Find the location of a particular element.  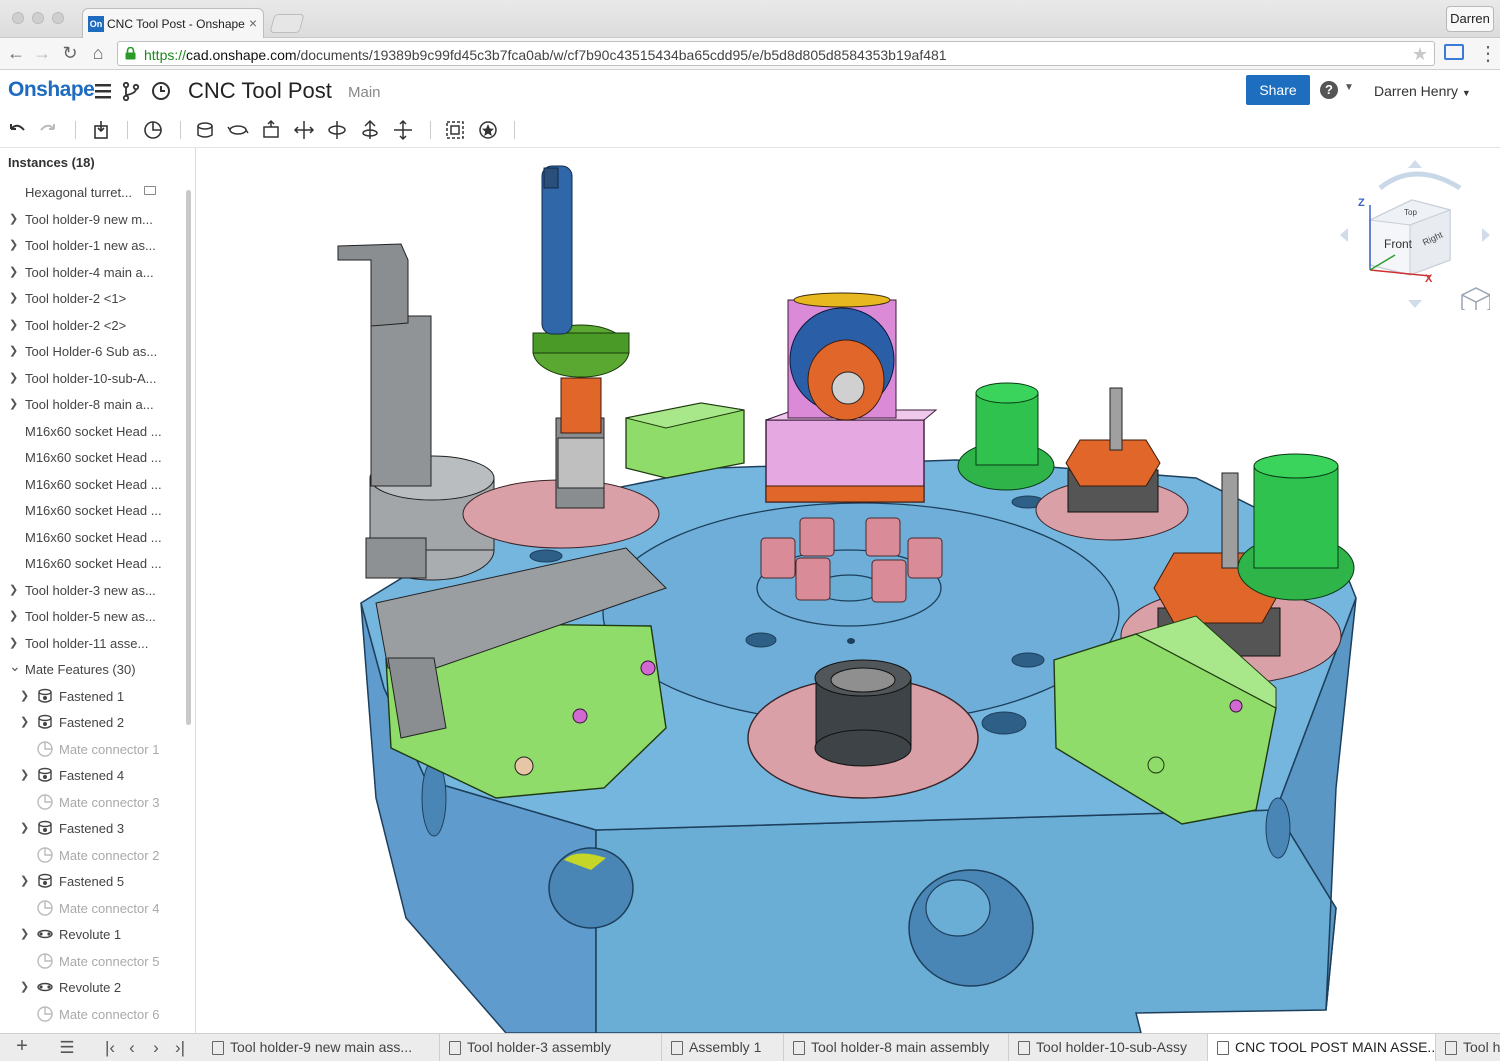

mate-row: ❯ Revolute 1 is located at coordinates (95, 934).